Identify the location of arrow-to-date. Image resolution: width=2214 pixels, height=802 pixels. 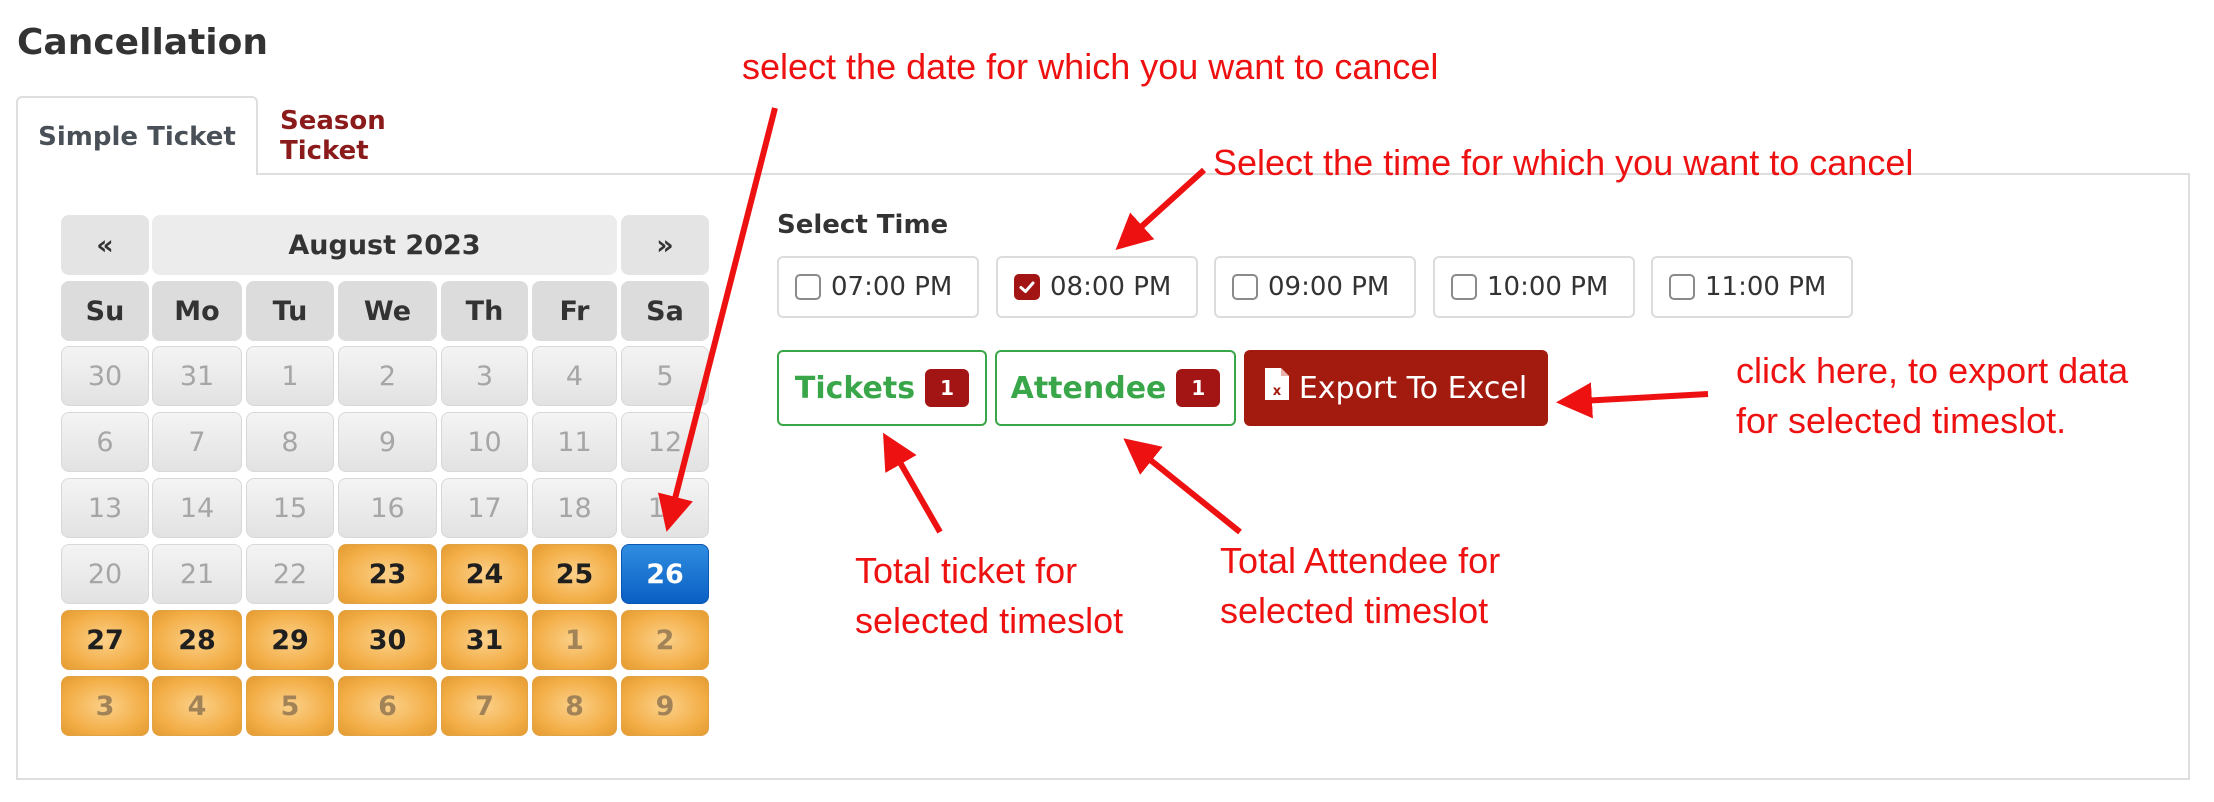
(718, 319).